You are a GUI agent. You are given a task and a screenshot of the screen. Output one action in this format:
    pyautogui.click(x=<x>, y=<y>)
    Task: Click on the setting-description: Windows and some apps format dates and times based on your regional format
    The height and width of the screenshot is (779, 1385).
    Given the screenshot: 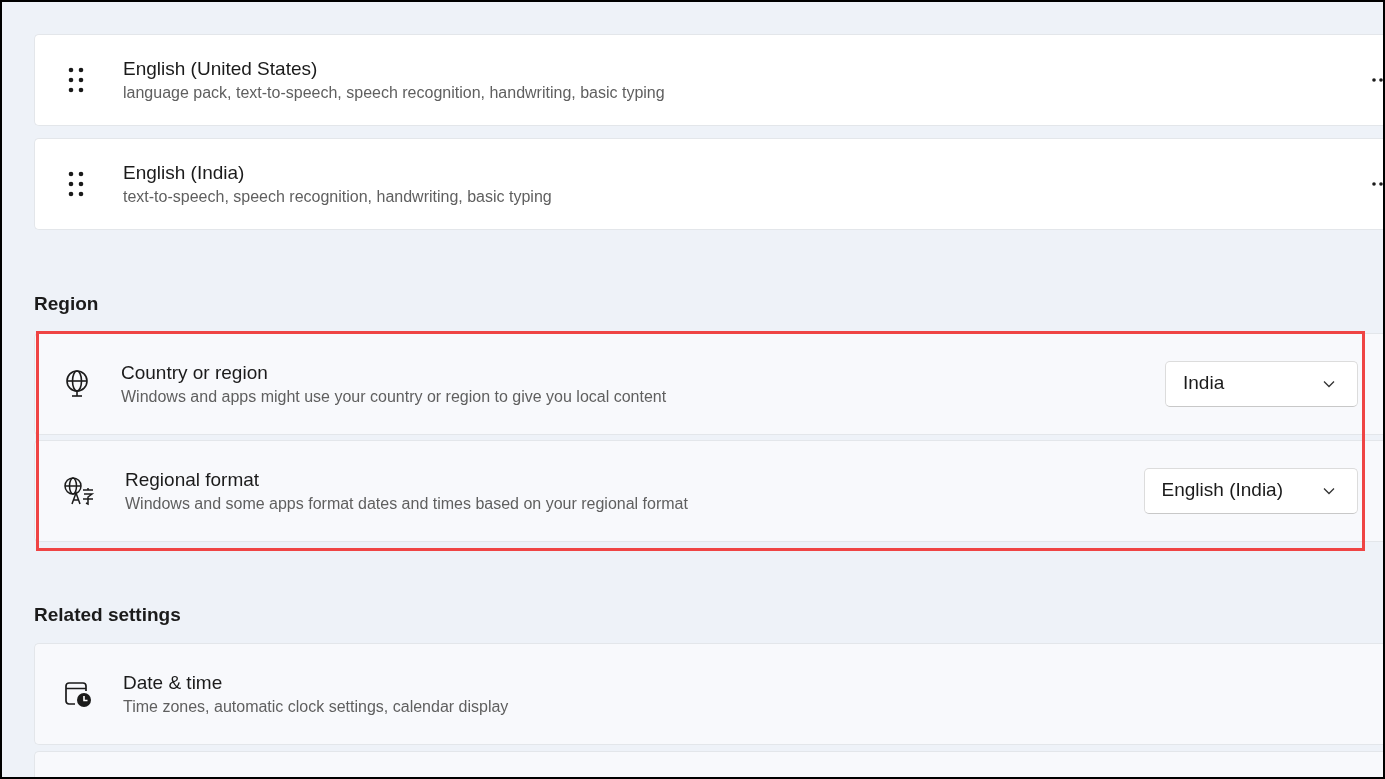 What is the action you would take?
    pyautogui.click(x=407, y=503)
    